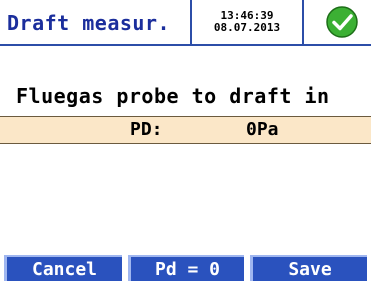 The width and height of the screenshot is (371, 283). I want to click on reading-value: 0Pa, so click(262, 129).